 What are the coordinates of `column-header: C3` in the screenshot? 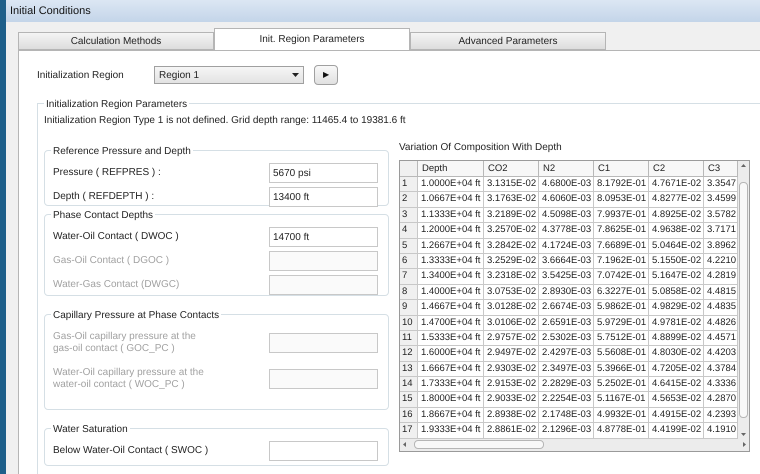 It's located at (721, 169).